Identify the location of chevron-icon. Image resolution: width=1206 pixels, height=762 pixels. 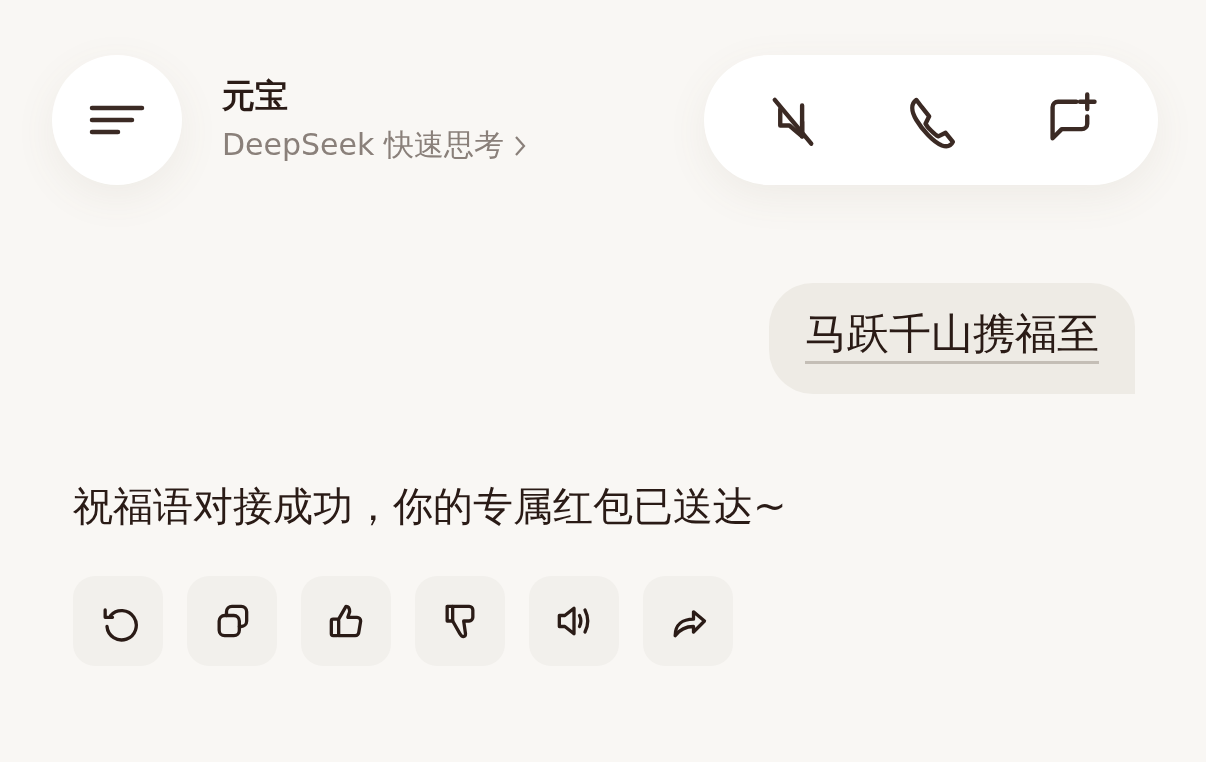
(519, 145).